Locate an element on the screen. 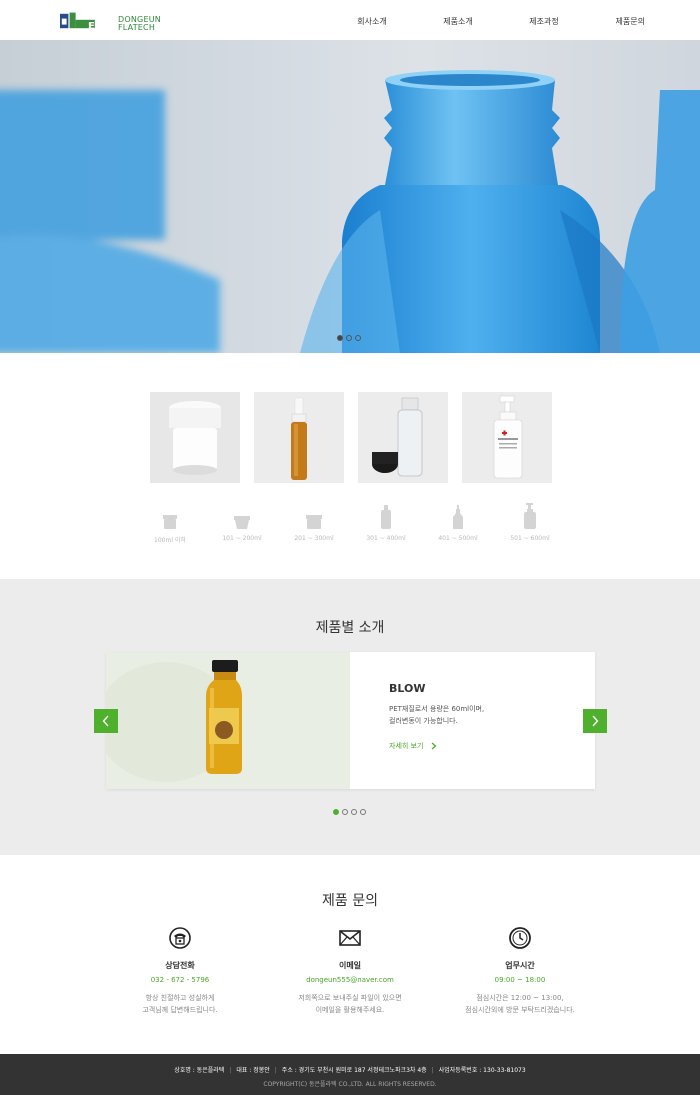 This screenshot has width=700, height=1095. intro-pagination is located at coordinates (349, 812).